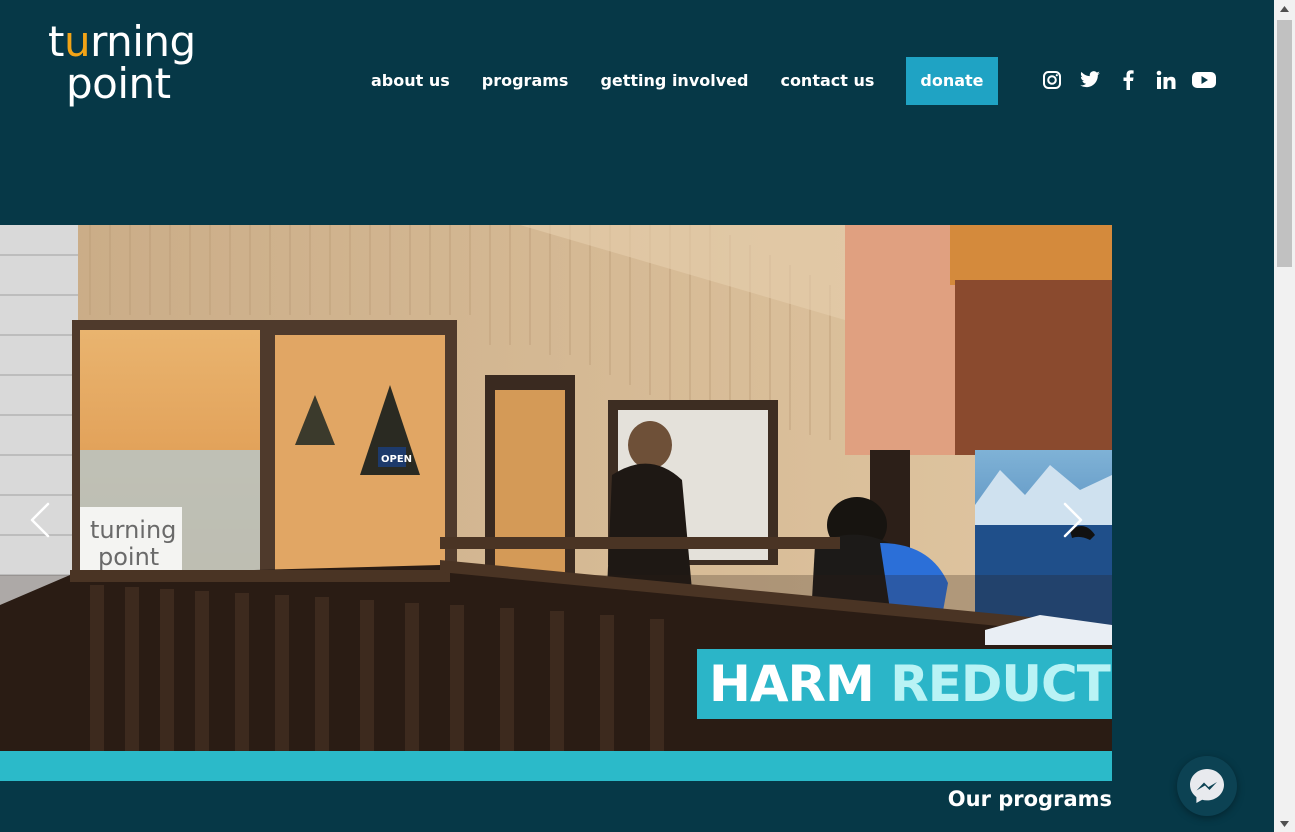 This screenshot has width=1295, height=832. I want to click on triangle-up-icon, so click(1284, 8).